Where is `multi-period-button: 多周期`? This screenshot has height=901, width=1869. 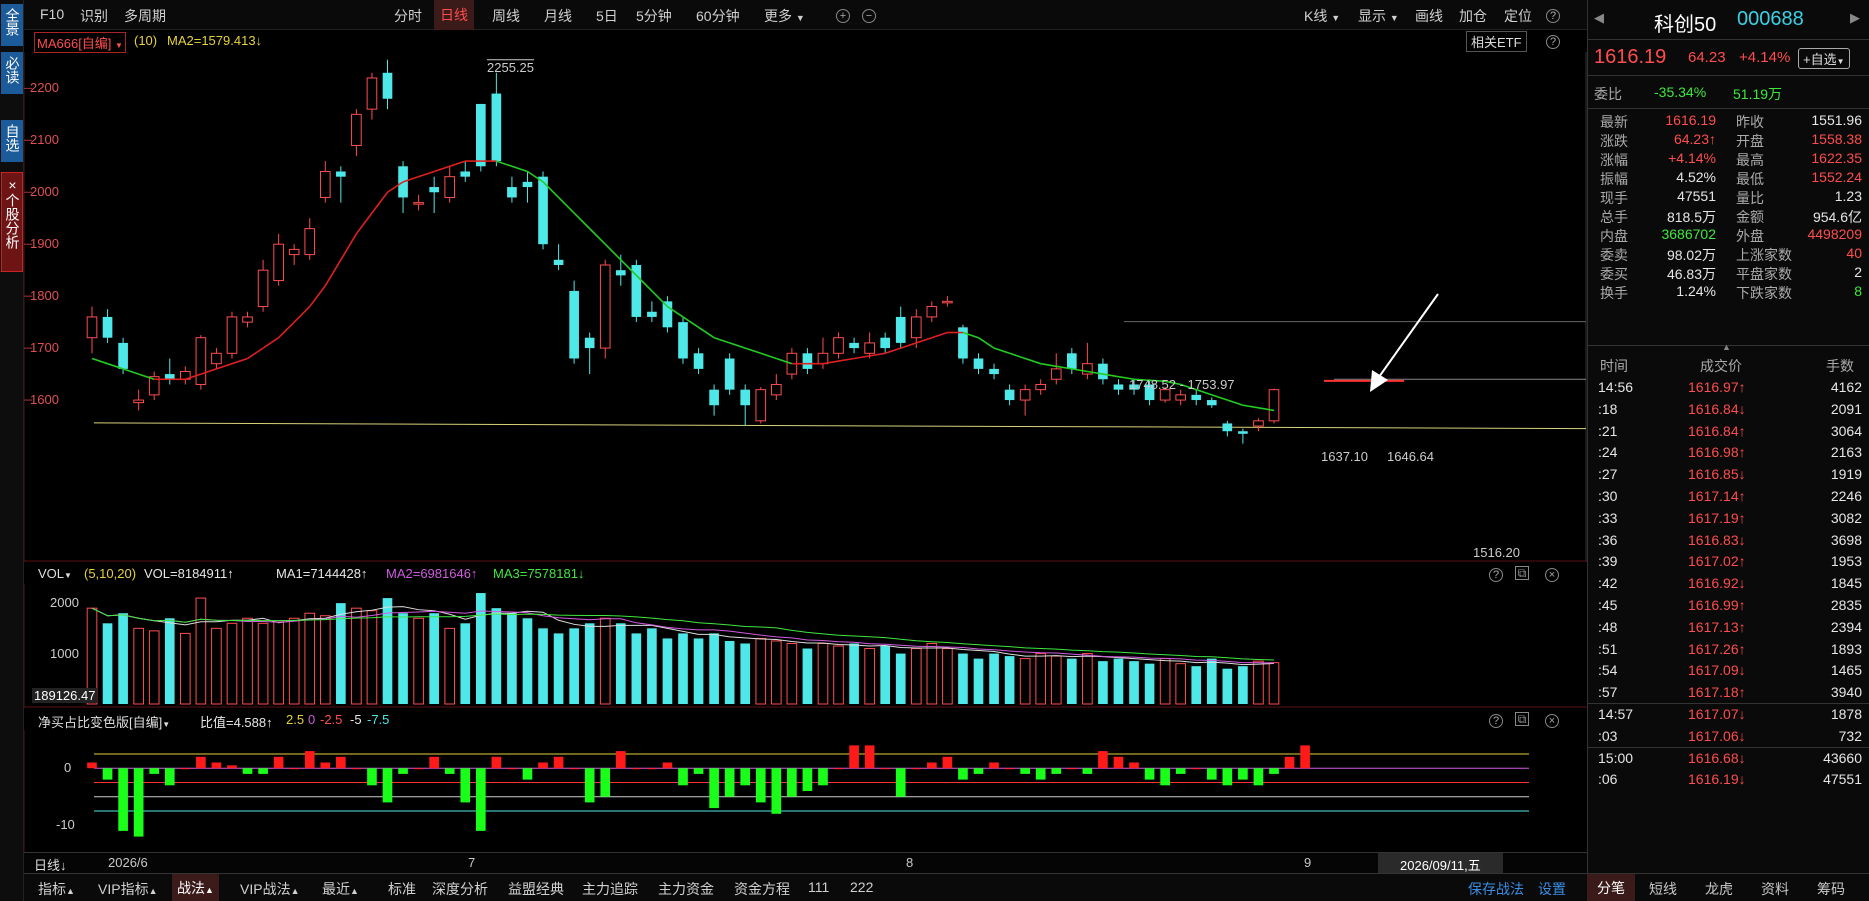
multi-period-button: 多周期 is located at coordinates (145, 16).